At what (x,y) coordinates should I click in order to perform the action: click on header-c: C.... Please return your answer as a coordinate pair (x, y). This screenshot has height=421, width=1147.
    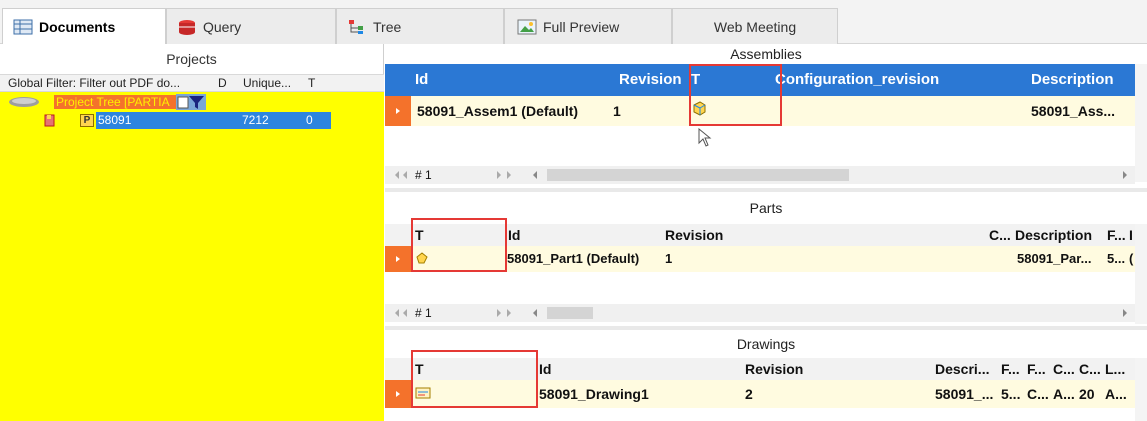
    Looking at the image, I should click on (1000, 235).